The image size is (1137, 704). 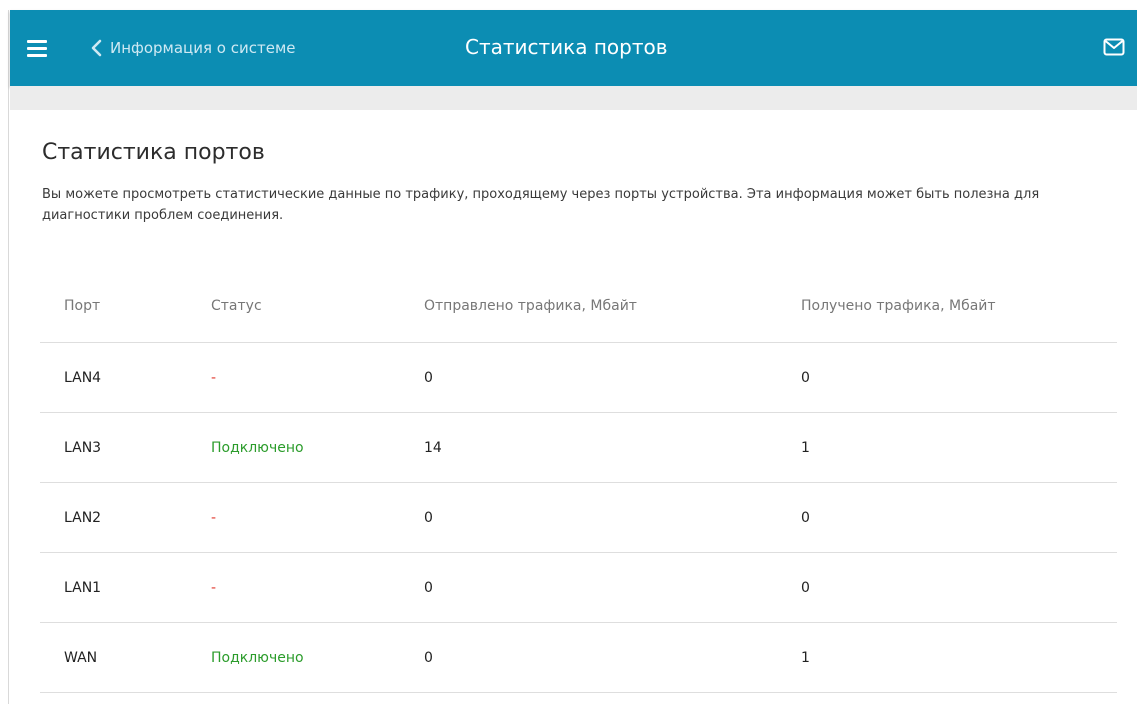 What do you see at coordinates (1114, 47) in the screenshot?
I see `mail-icon` at bounding box center [1114, 47].